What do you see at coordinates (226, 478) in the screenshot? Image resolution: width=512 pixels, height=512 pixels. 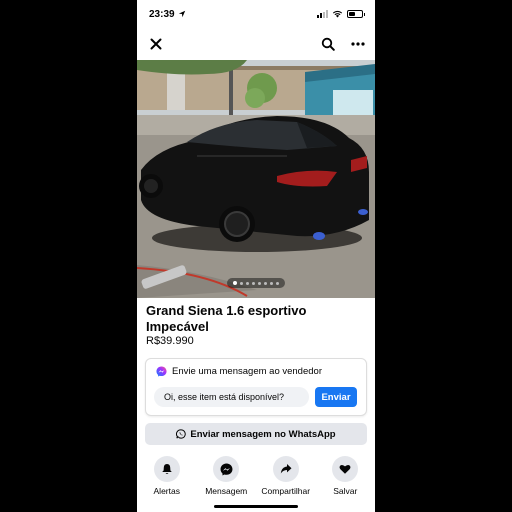 I see `message-action-button: Mensagem` at bounding box center [226, 478].